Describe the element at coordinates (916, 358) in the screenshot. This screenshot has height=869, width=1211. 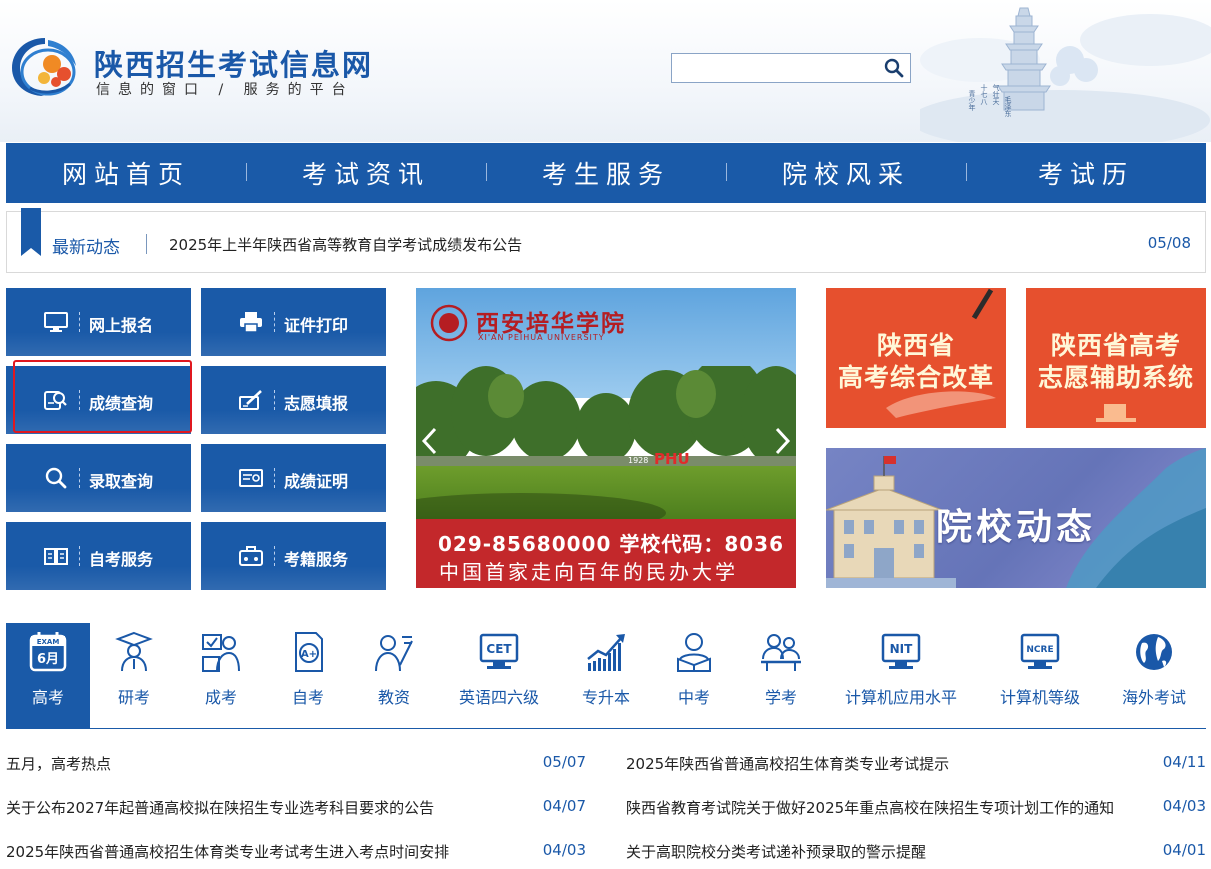
I see `promo-gaokao-reform: 陕西省 高考综合改革` at that location.